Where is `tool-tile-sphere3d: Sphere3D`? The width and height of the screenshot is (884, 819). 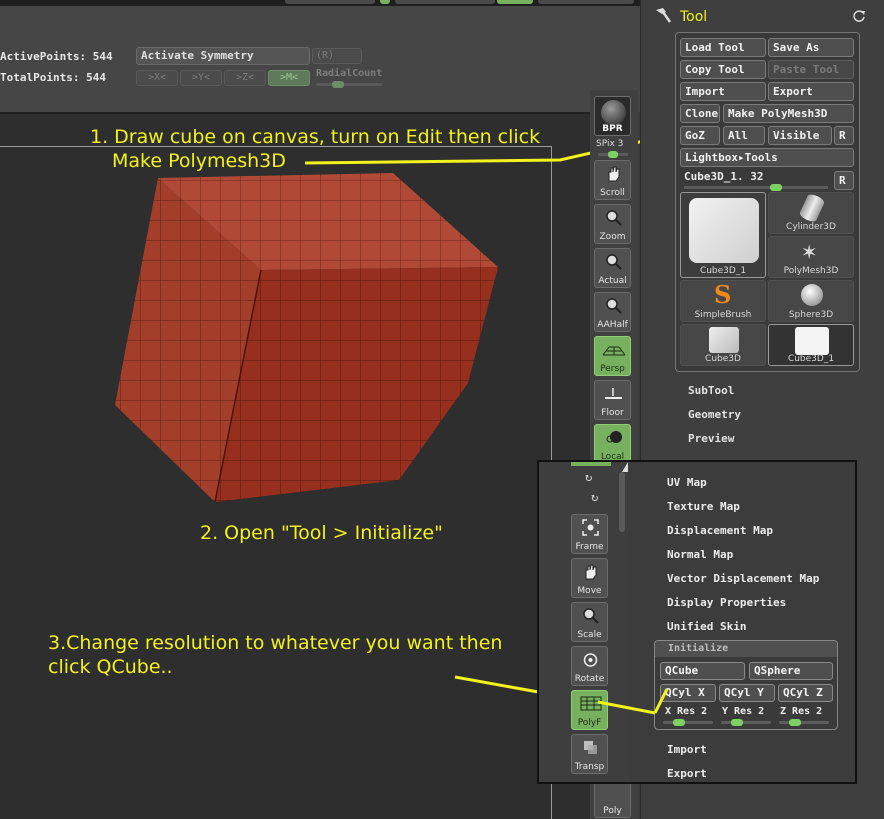
tool-tile-sphere3d: Sphere3D is located at coordinates (811, 301).